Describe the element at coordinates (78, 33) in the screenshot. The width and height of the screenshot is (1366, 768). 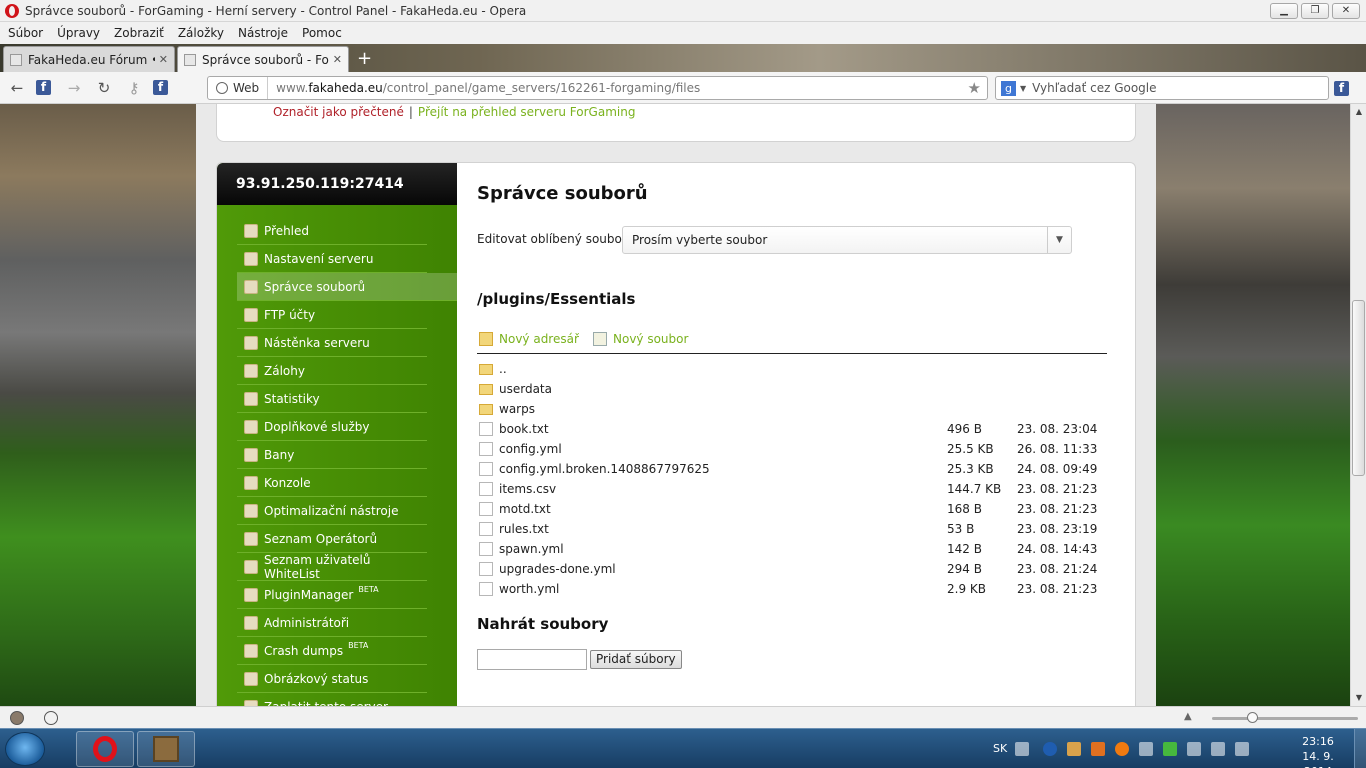
I see `menu-edit: Úpravy` at that location.